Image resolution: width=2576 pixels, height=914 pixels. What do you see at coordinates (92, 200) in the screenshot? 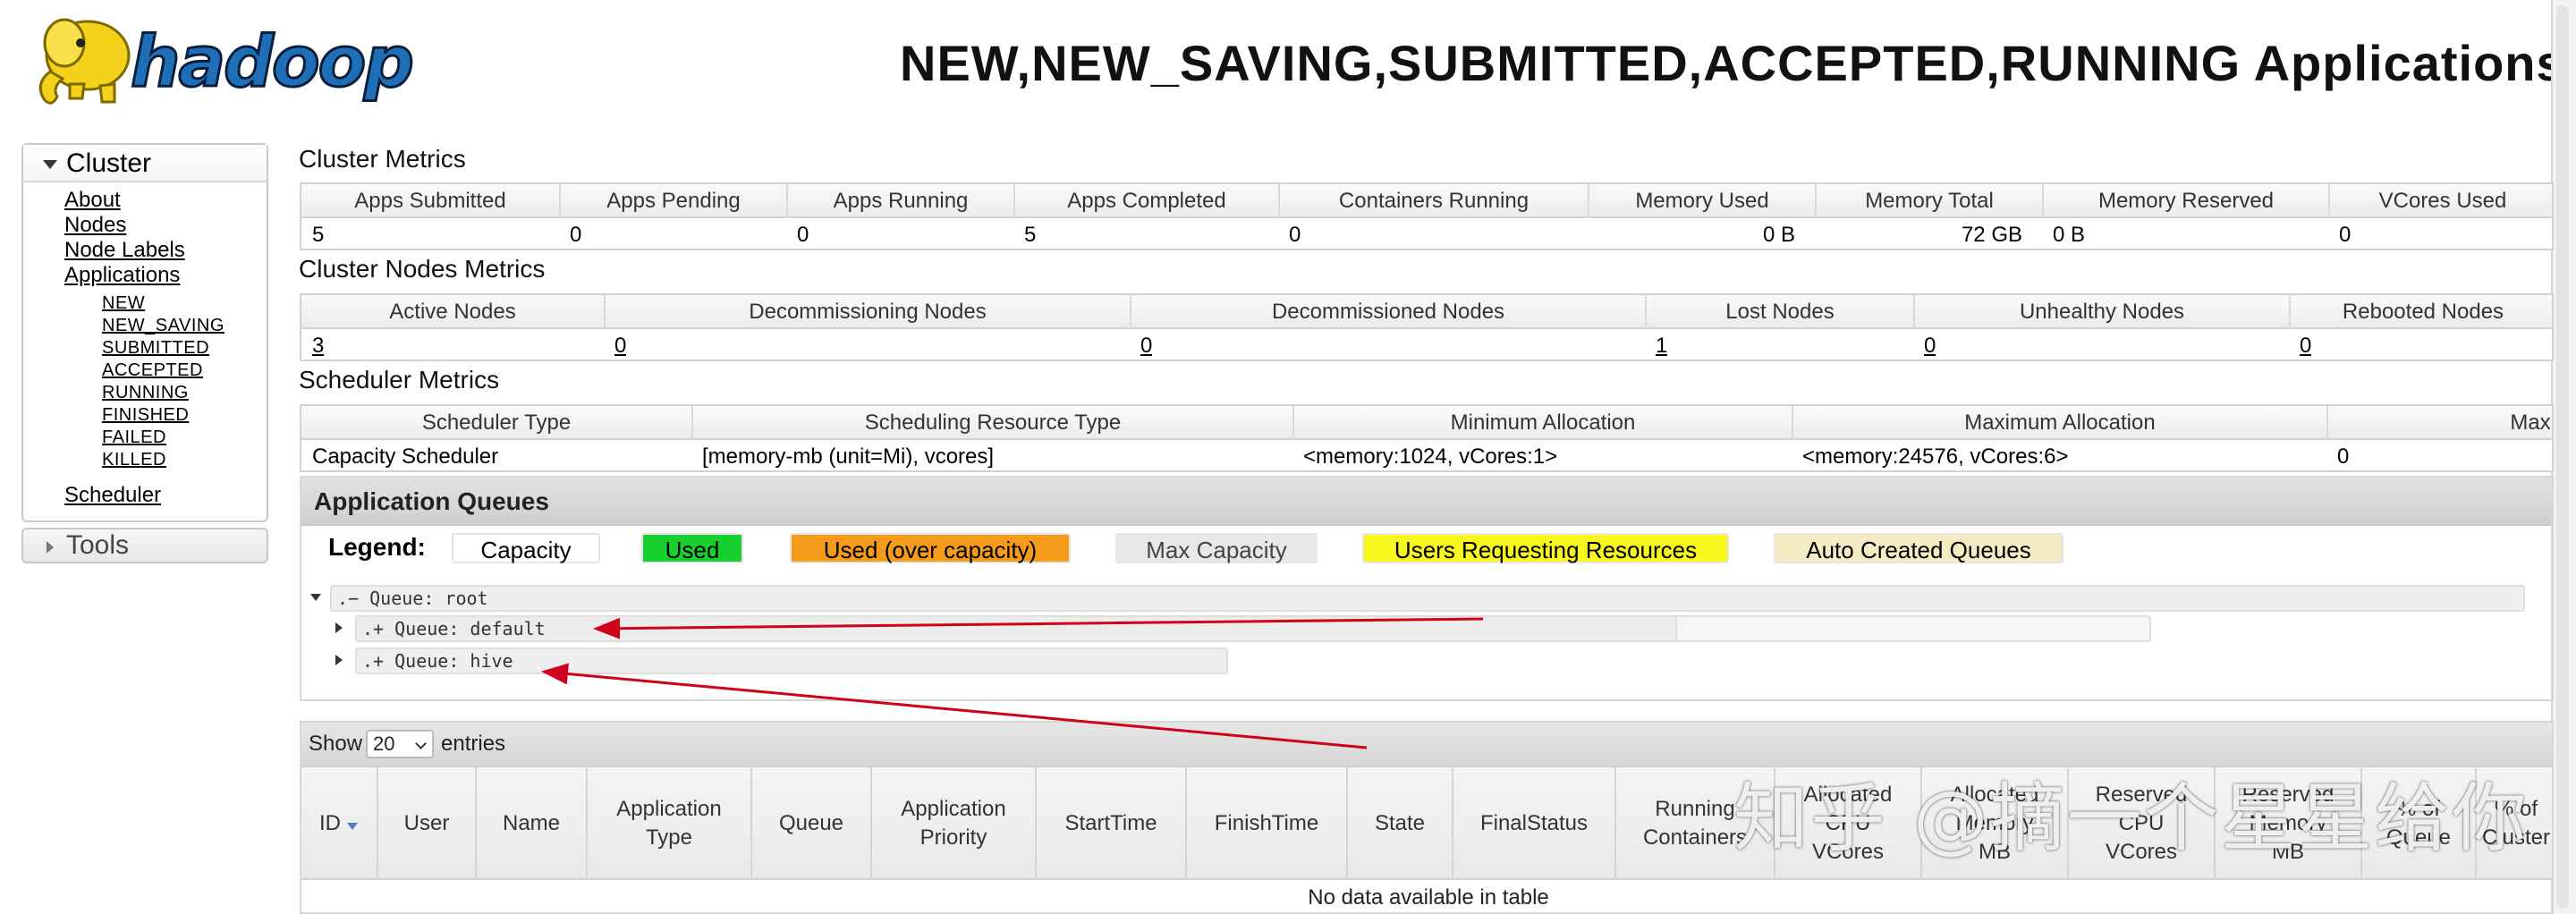
I see `nav-link-about: About` at bounding box center [92, 200].